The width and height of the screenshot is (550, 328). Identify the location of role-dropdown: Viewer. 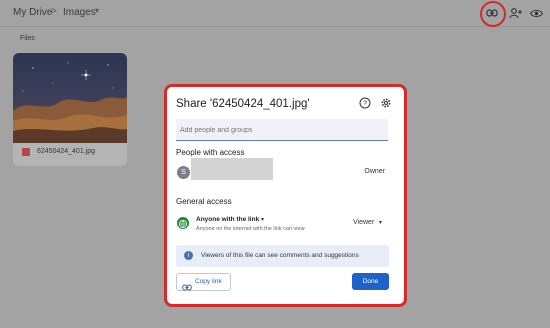
(363, 222).